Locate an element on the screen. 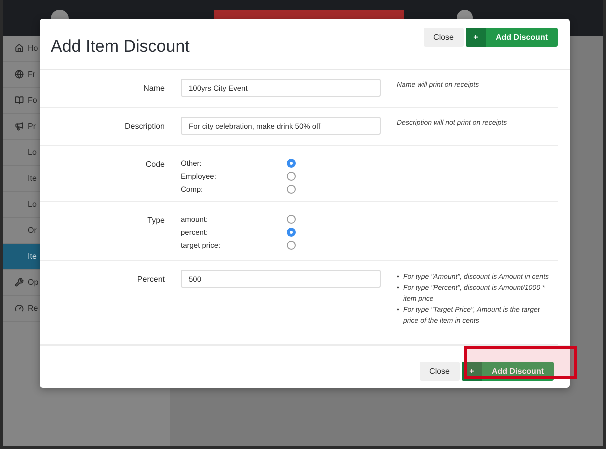 This screenshot has width=606, height=449. field-label: Code is located at coordinates (154, 165).